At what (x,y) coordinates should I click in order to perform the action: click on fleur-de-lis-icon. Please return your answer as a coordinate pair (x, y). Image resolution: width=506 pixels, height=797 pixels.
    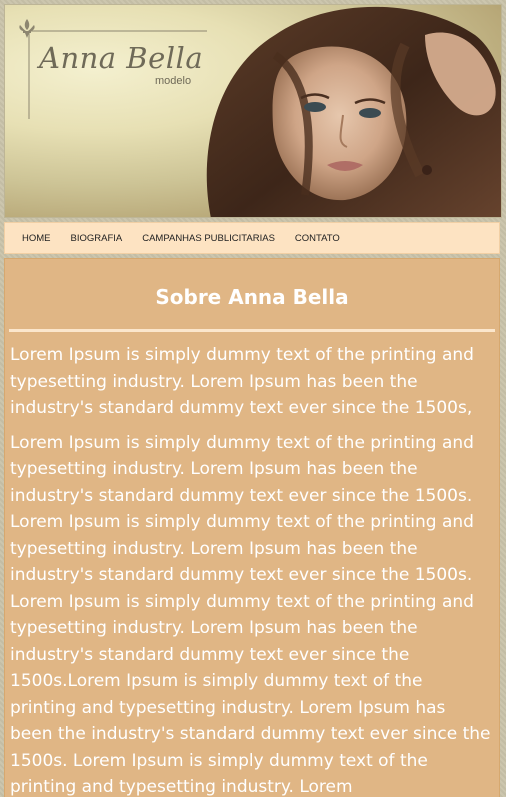
    Looking at the image, I should click on (27, 28).